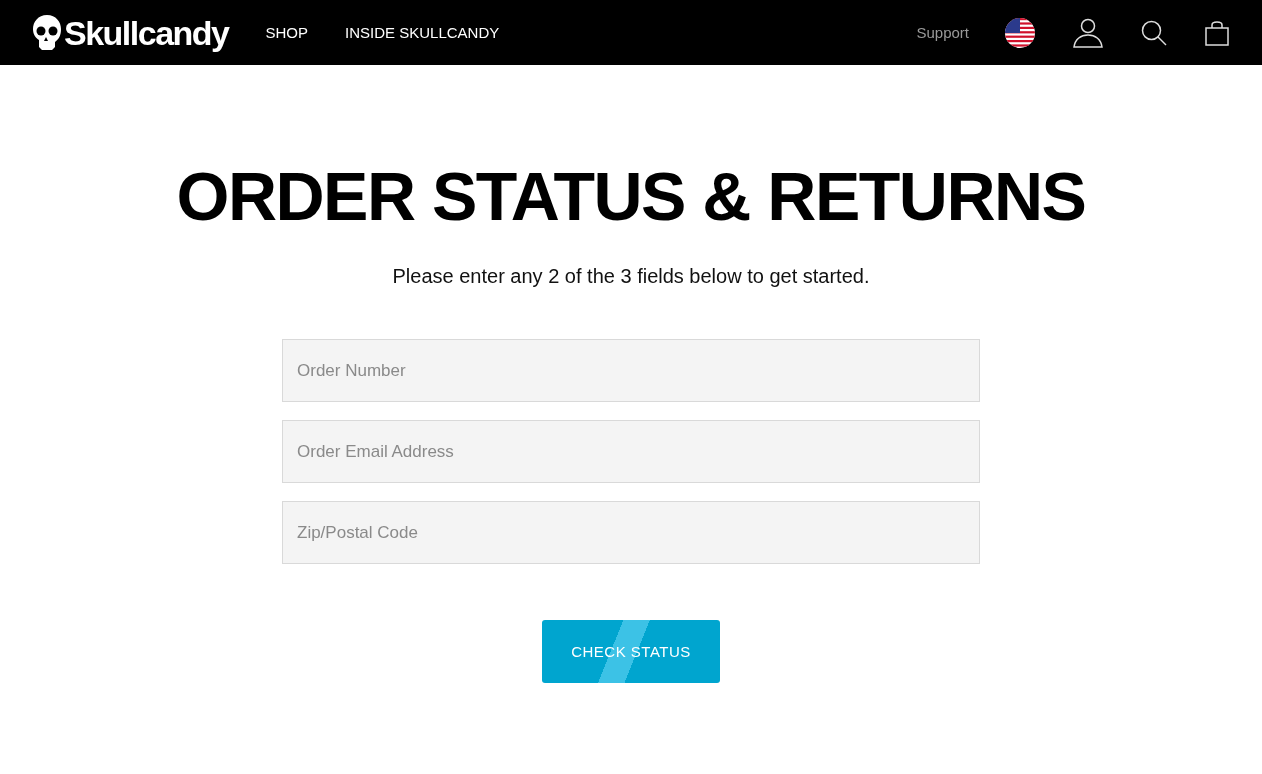 Image resolution: width=1262 pixels, height=774 pixels. Describe the element at coordinates (422, 32) in the screenshot. I see `nav-link: INSIDE SKULLCANDY` at that location.